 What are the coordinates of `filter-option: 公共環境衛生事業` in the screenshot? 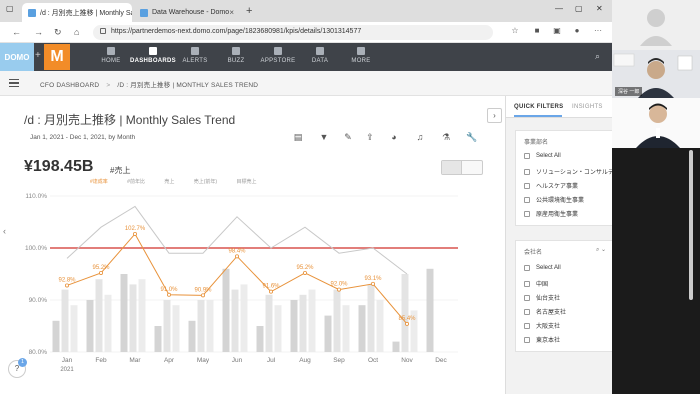 It's located at (554, 199).